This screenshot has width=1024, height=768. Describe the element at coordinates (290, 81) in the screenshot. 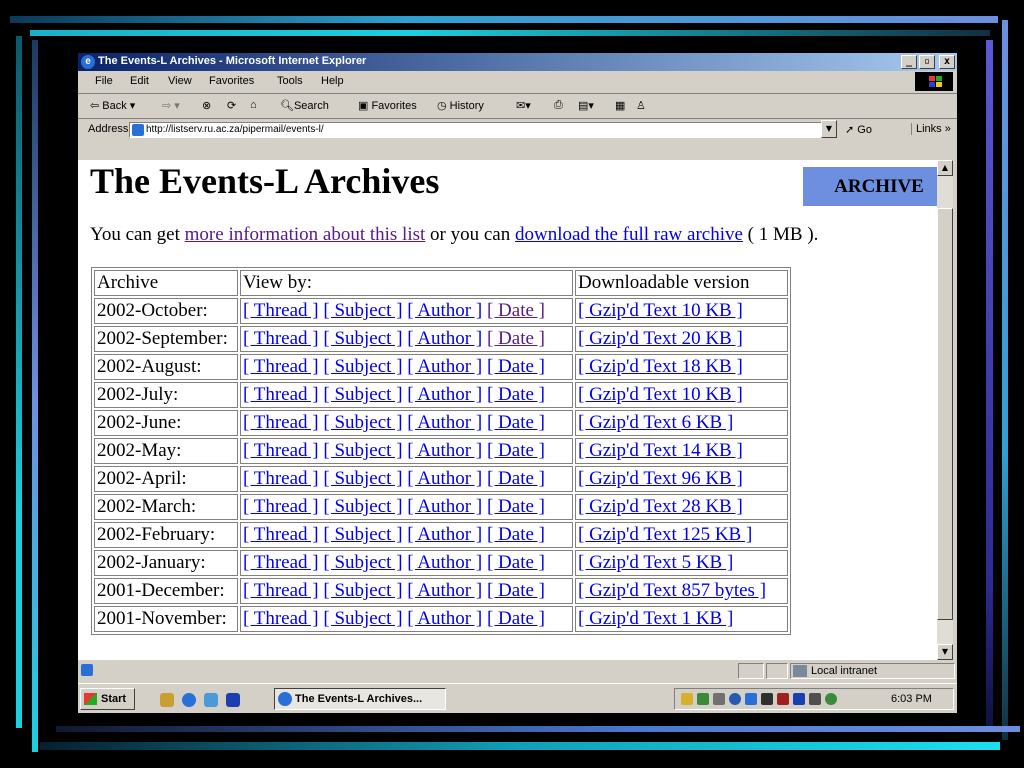

I see `menu-tools: Tools` at that location.